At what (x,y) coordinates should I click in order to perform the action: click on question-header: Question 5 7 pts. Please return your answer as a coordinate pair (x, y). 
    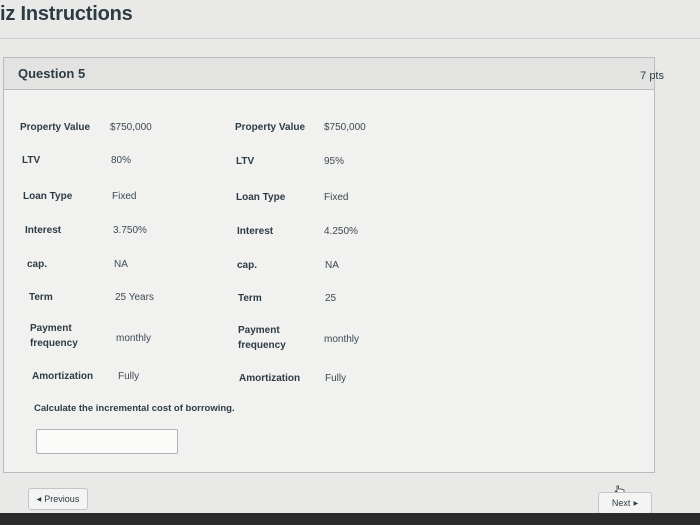
    Looking at the image, I should click on (334, 74).